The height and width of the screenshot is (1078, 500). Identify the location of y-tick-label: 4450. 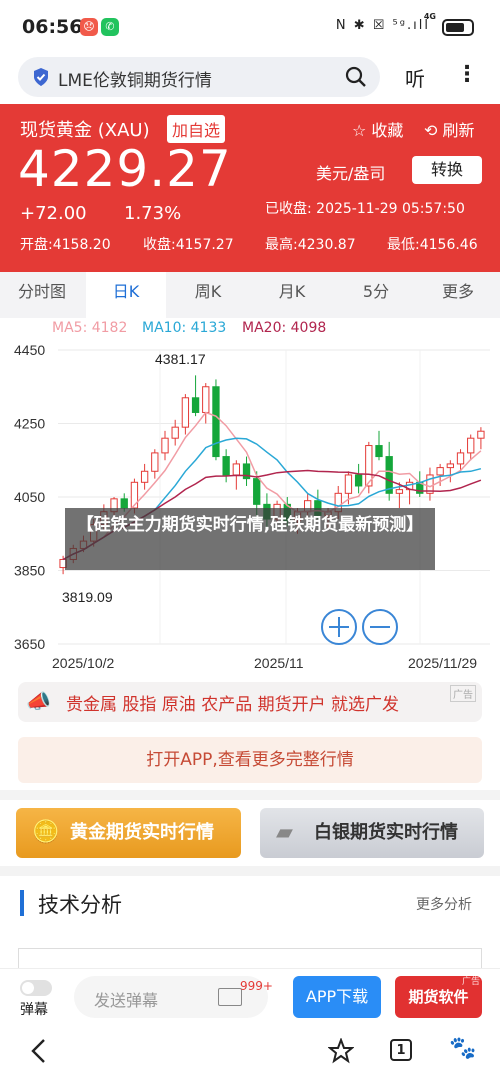
(29, 350).